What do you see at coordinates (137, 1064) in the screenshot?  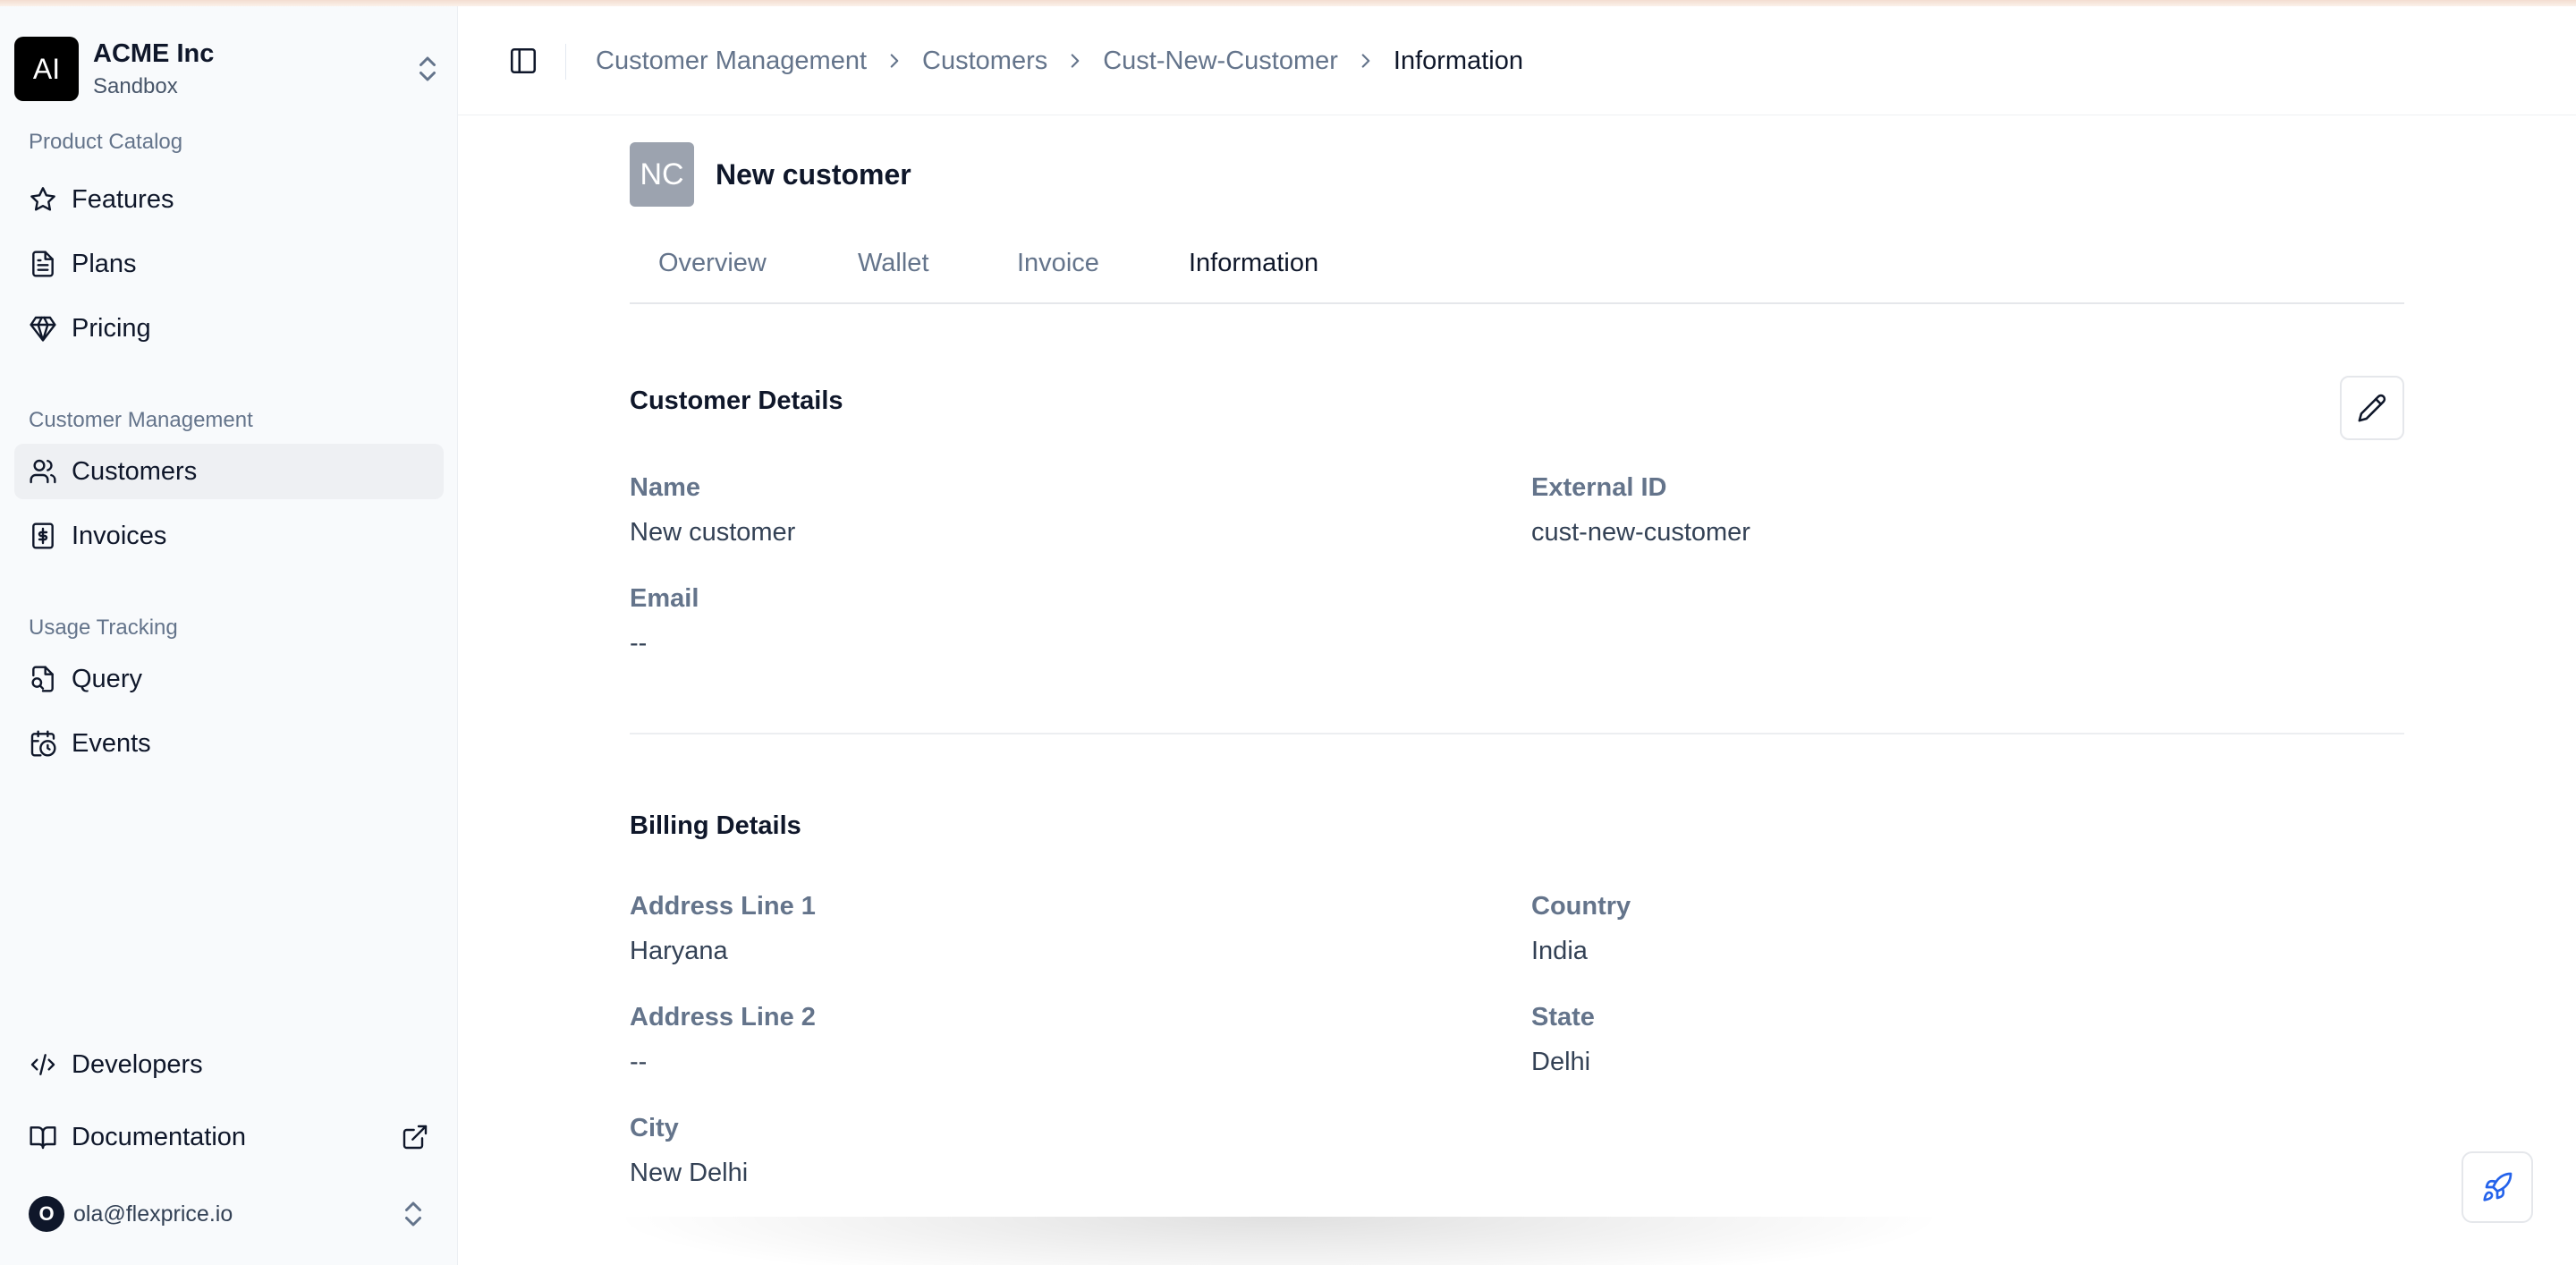 I see `sidebar-item-label: Developers` at bounding box center [137, 1064].